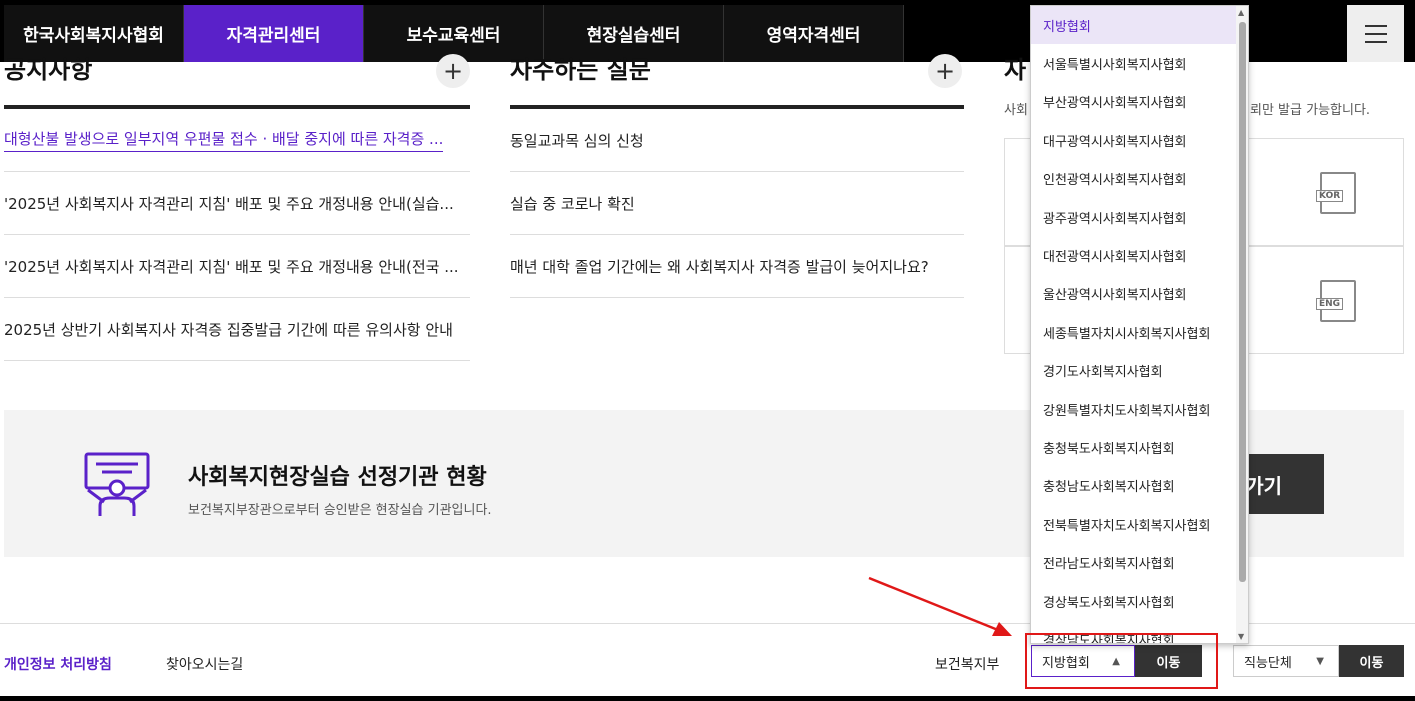  I want to click on cert-description: 사회, so click(1016, 110).